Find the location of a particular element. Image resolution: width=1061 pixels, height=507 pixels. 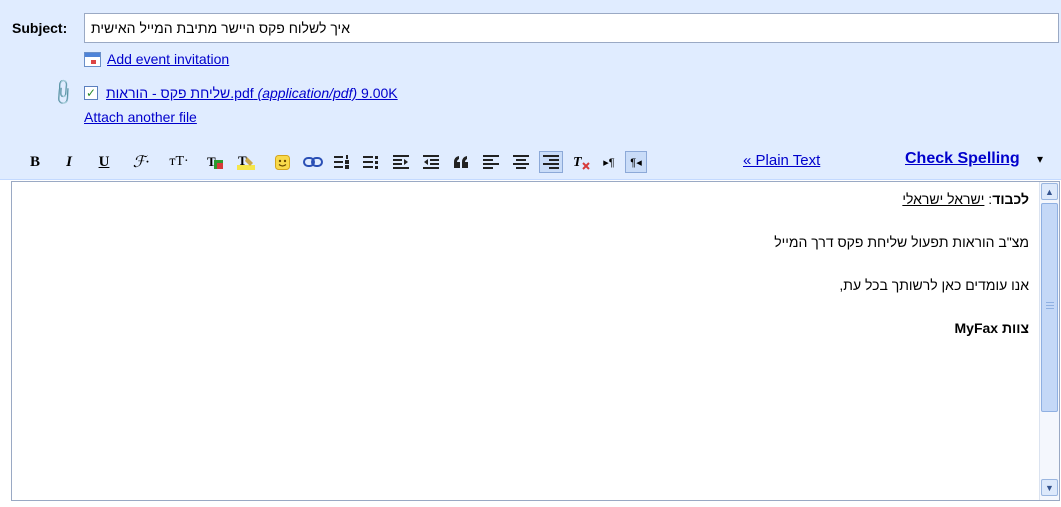

paperclip-icon: 📎 is located at coordinates (63, 92).